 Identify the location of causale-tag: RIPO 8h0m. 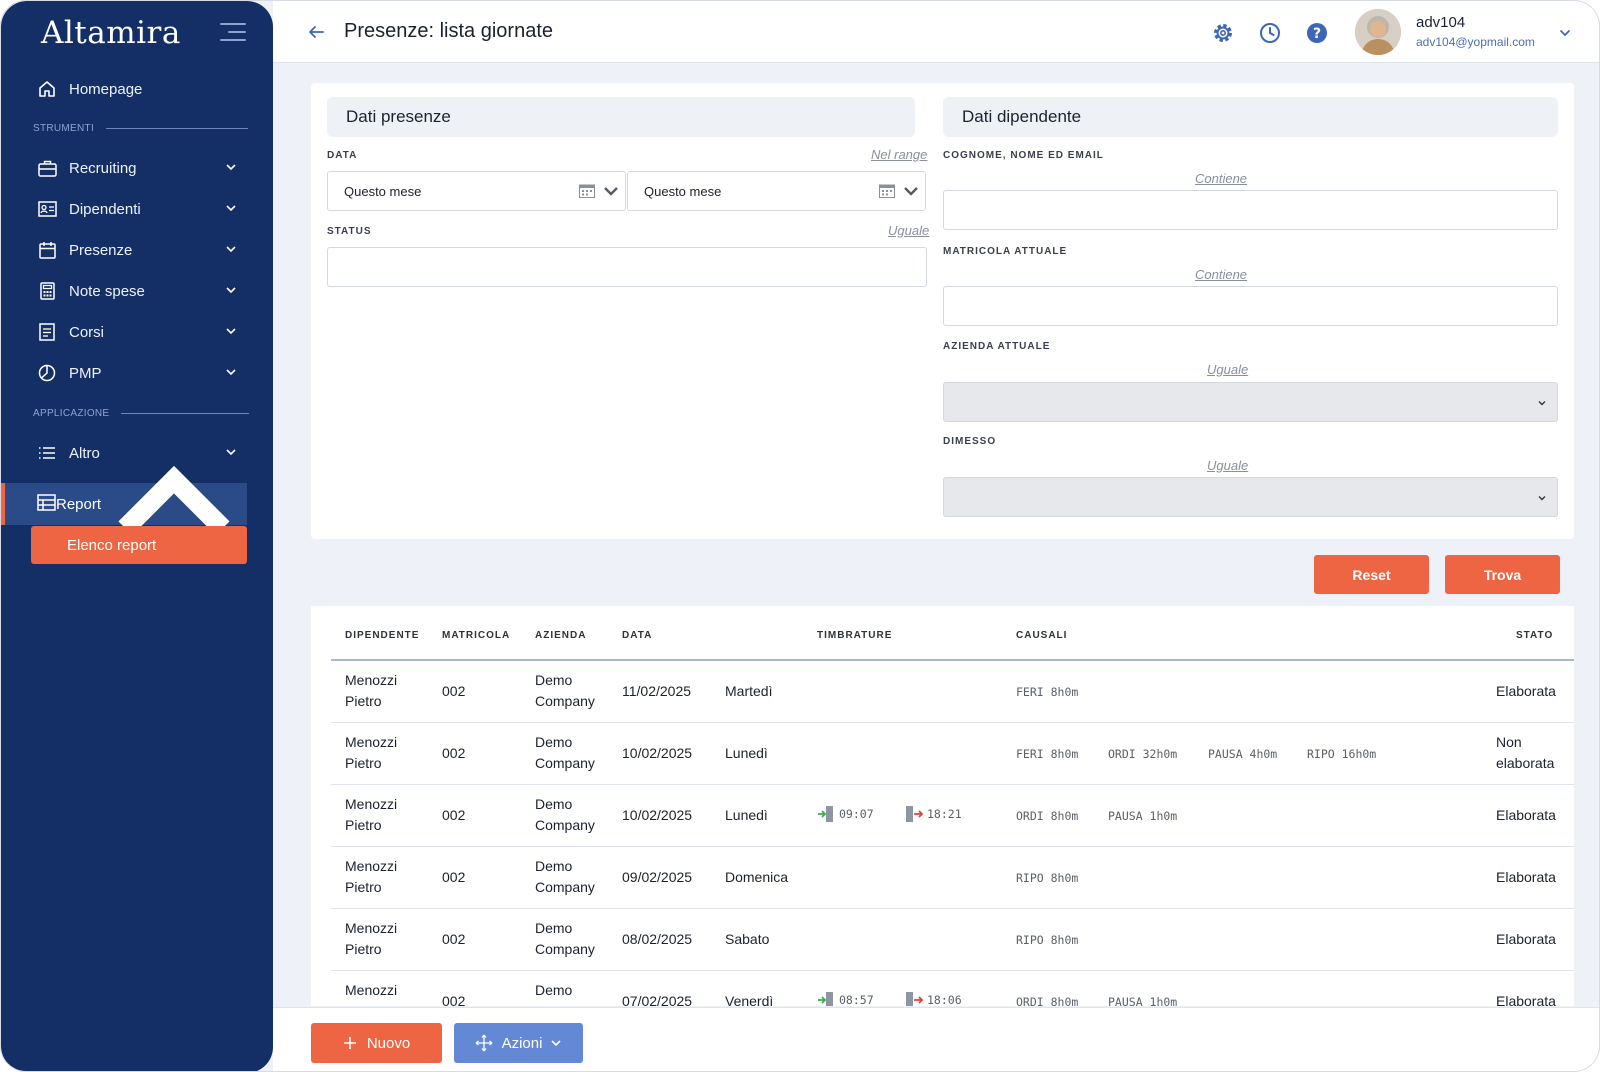
(1047, 940).